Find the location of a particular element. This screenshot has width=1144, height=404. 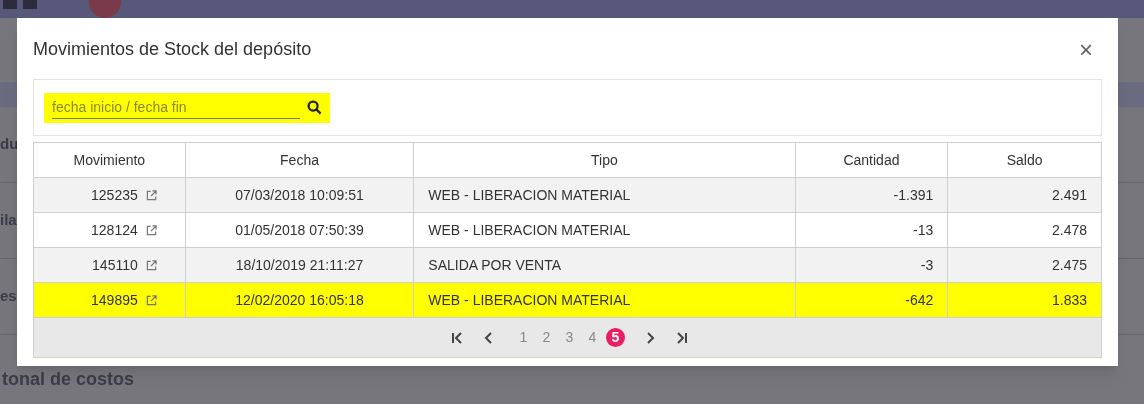

table-cell-text: 2.491 is located at coordinates (1069, 195).